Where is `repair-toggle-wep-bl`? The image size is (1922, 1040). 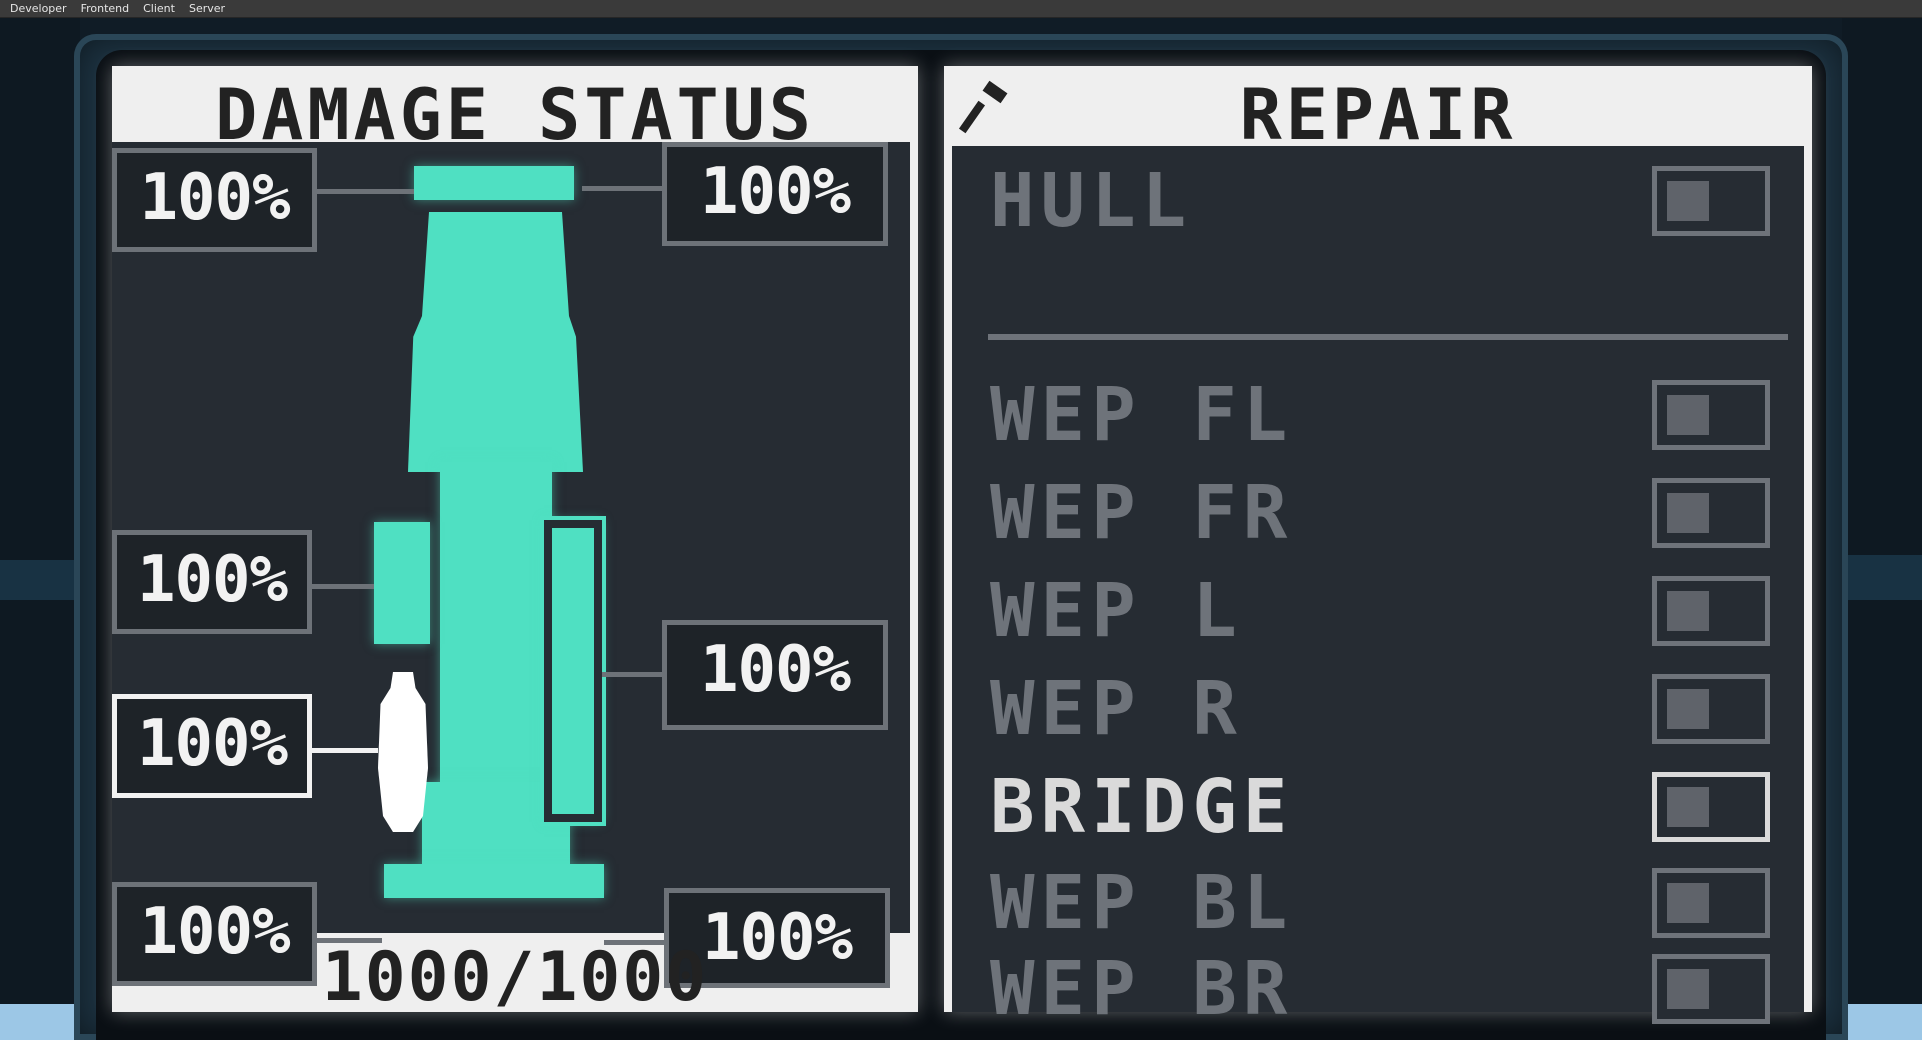 repair-toggle-wep-bl is located at coordinates (1711, 903).